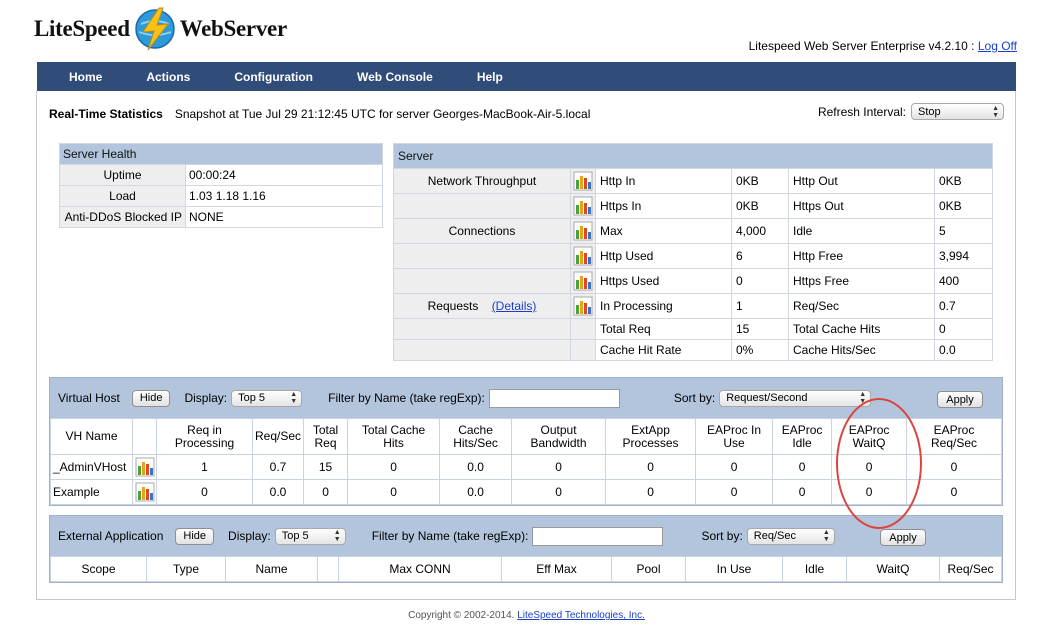 This screenshot has height=631, width=1053. Describe the element at coordinates (91, 436) in the screenshot. I see `column-header: VH Name` at that location.